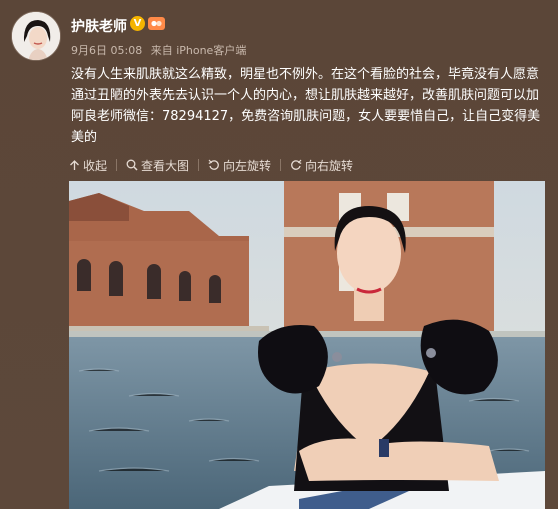  I want to click on view-large-label: 查看大图, so click(165, 165).